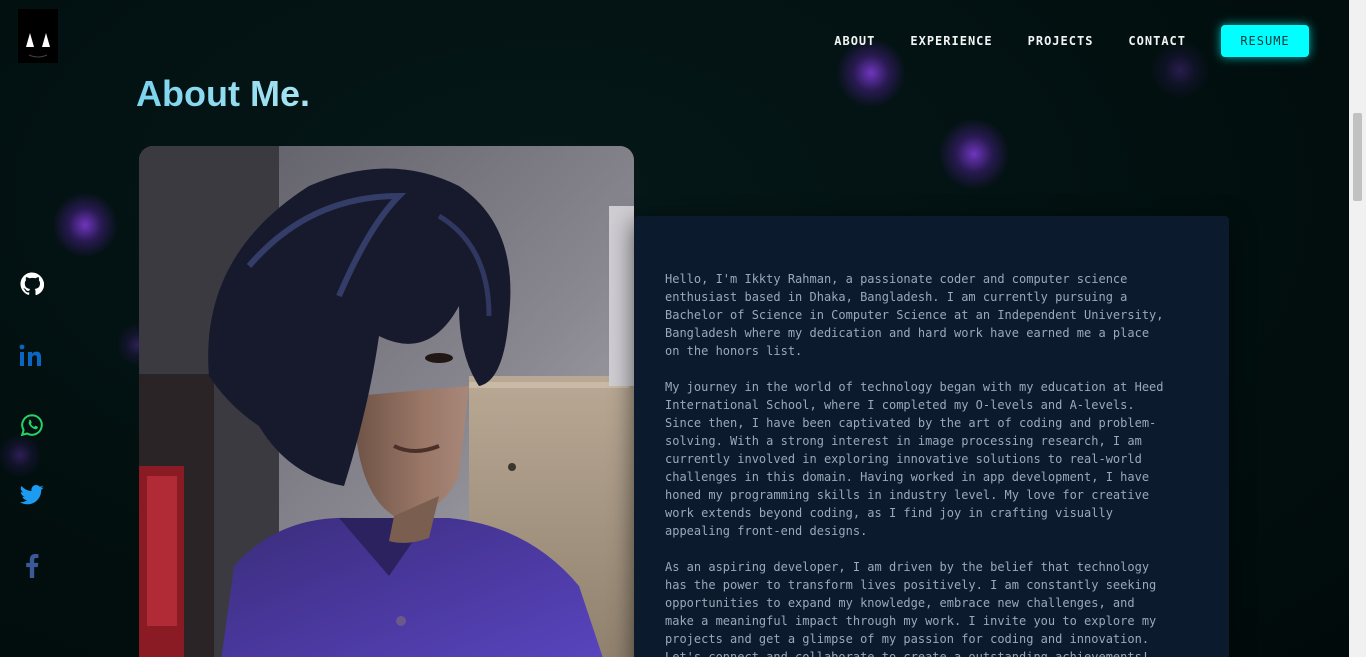 This screenshot has height=657, width=1366. I want to click on page-scrollbar, so click(1357, 328).